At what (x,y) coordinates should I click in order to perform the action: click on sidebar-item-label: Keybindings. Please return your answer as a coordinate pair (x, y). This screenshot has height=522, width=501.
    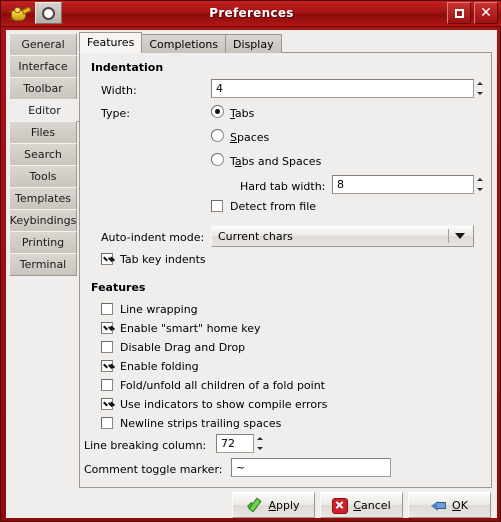
    Looking at the image, I should click on (43, 220).